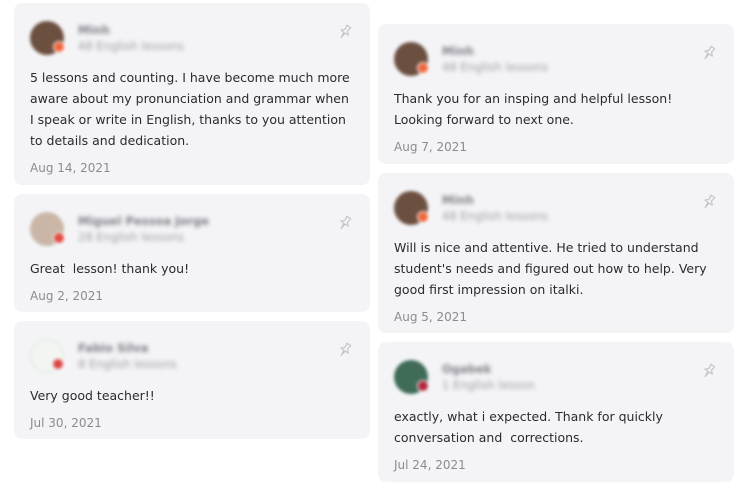 The image size is (755, 491). What do you see at coordinates (430, 465) in the screenshot?
I see `review-date: Jul 24, 2021` at bounding box center [430, 465].